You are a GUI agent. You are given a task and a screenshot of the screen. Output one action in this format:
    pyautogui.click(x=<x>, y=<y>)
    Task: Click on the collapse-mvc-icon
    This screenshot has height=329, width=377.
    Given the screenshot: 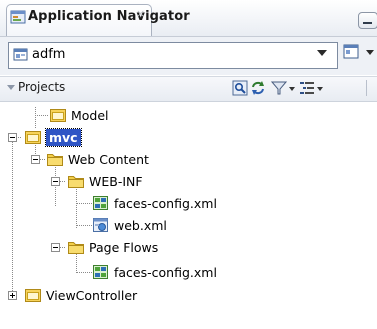 What is the action you would take?
    pyautogui.click(x=12, y=137)
    